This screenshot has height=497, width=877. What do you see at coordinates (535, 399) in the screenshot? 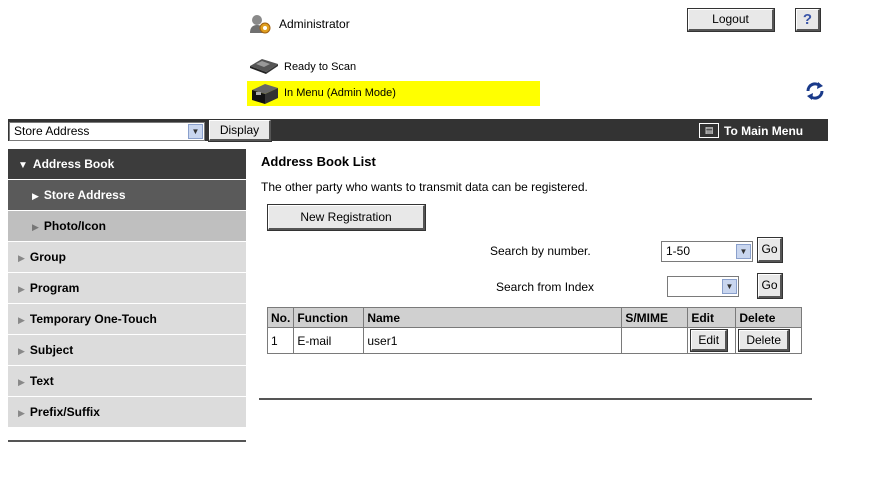
I see `content-divider` at bounding box center [535, 399].